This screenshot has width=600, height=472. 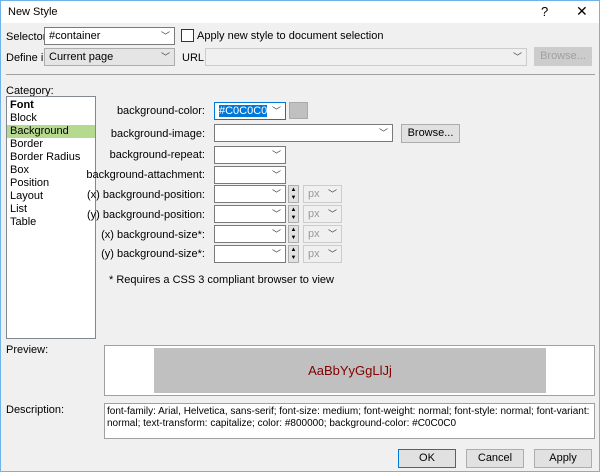 I want to click on preview-box: AaBbYyGgLlJj, so click(x=349, y=370).